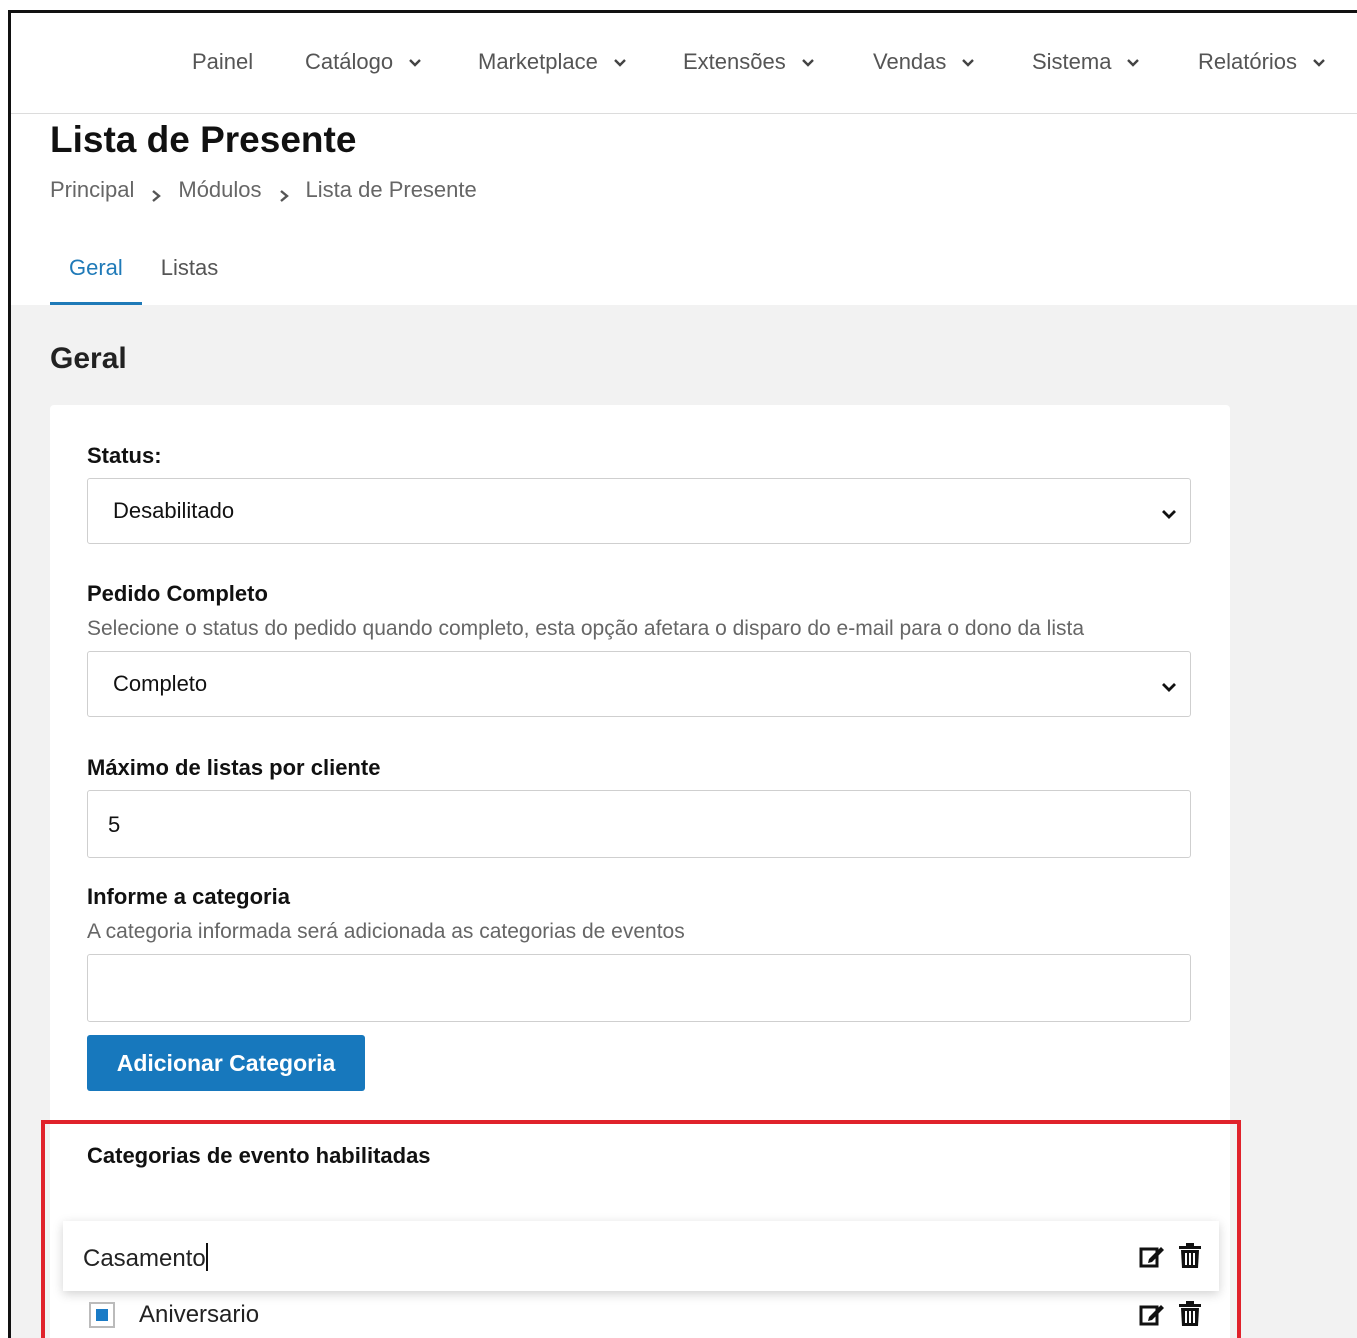  What do you see at coordinates (538, 61) in the screenshot?
I see `nav-item-label: Marketplace` at bounding box center [538, 61].